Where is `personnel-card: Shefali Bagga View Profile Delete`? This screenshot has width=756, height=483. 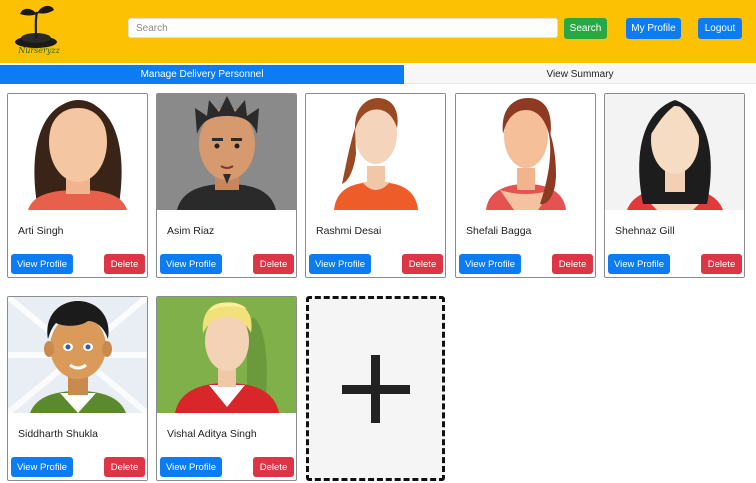 personnel-card: Shefali Bagga View Profile Delete is located at coordinates (525, 185).